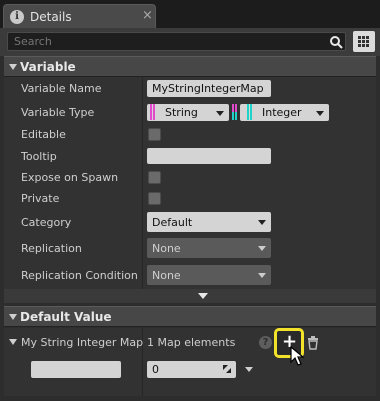 The width and height of the screenshot is (380, 401). Describe the element at coordinates (152, 112) in the screenshot. I see `string-pin-icon` at that location.